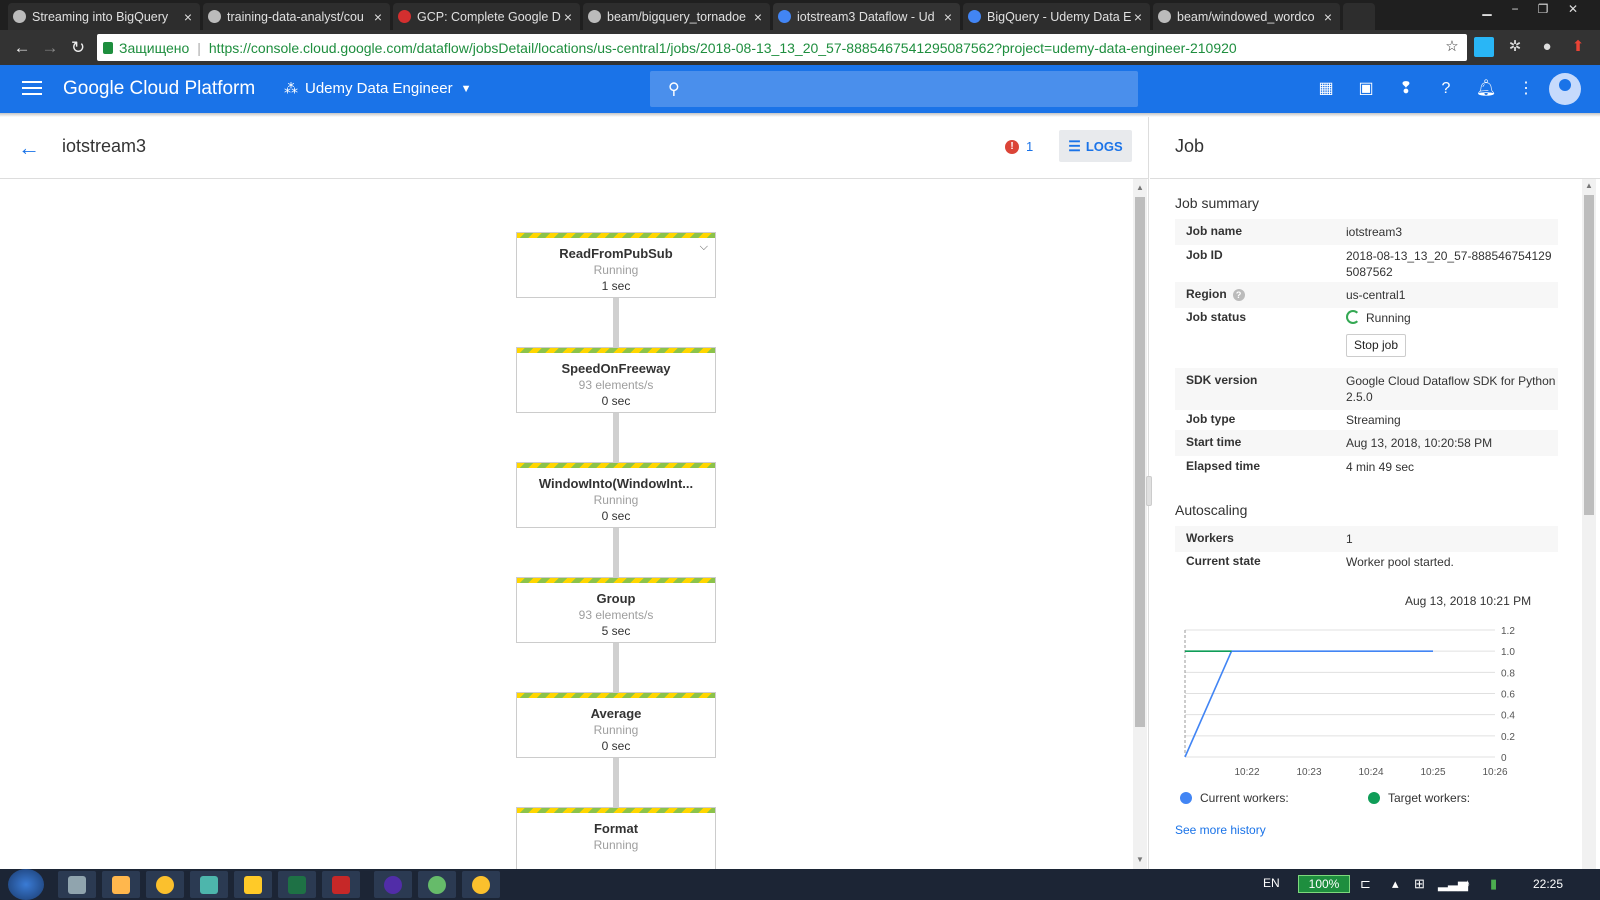 The height and width of the screenshot is (900, 1600). I want to click on battery-tray-icon: ▮, so click(1493, 884).